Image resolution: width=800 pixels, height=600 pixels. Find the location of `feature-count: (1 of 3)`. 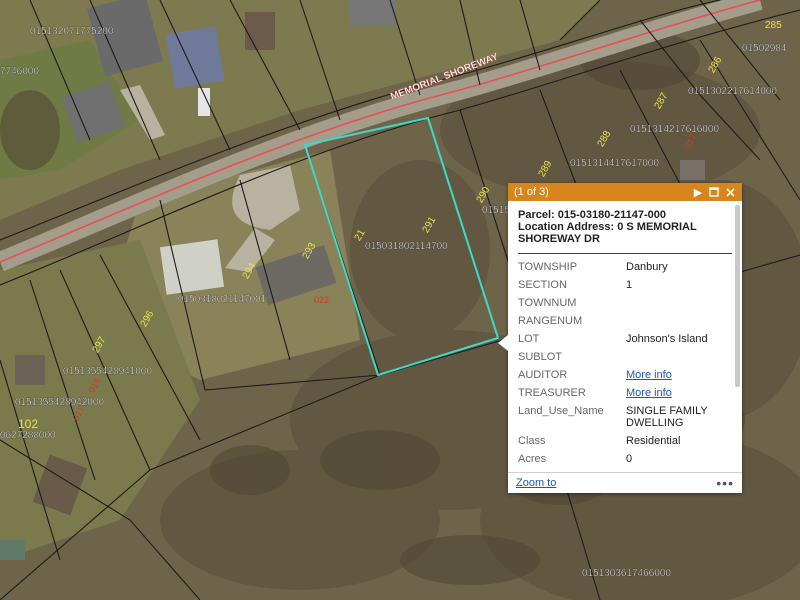

feature-count: (1 of 3) is located at coordinates (531, 192).